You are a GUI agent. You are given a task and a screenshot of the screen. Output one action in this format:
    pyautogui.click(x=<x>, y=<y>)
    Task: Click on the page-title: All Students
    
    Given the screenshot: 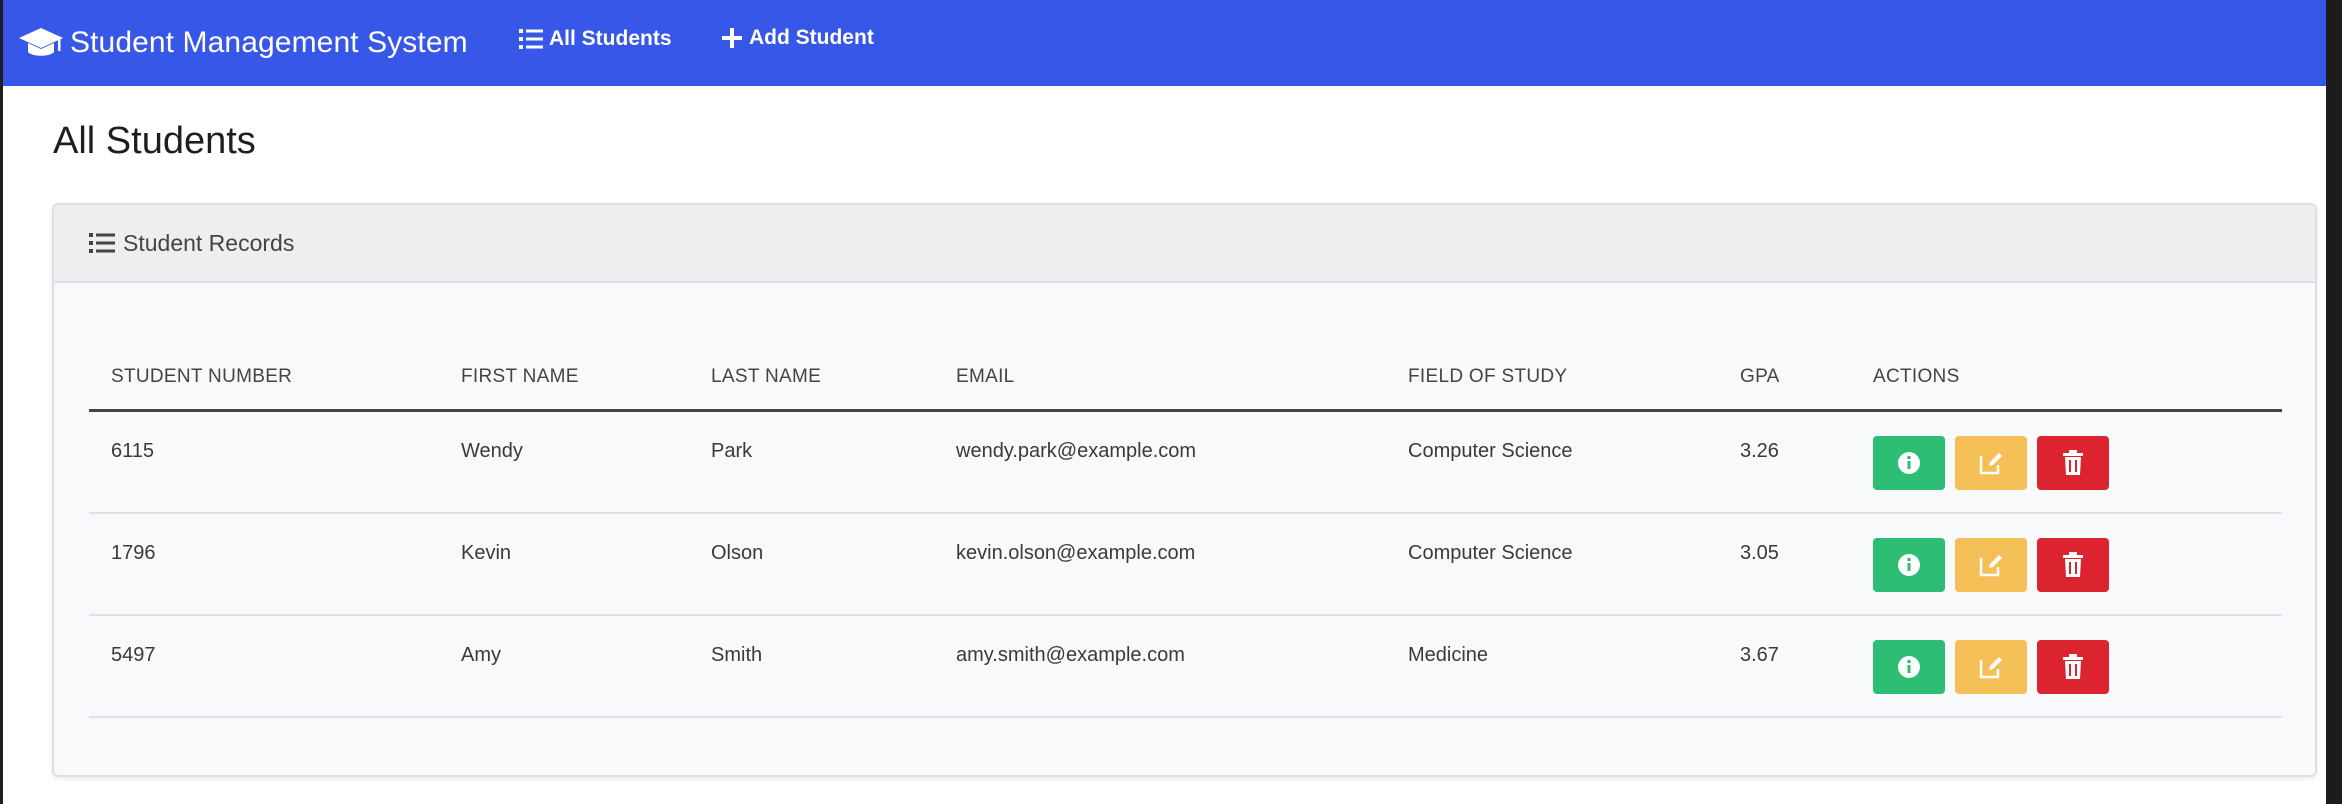 What is the action you would take?
    pyautogui.click(x=154, y=141)
    